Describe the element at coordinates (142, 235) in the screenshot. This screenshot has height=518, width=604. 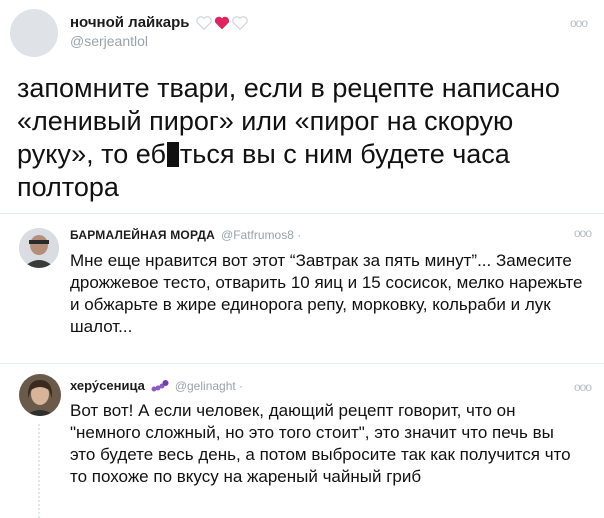
I see `display-name: БАРМАЛЕЙНАЯ МОРДА` at that location.